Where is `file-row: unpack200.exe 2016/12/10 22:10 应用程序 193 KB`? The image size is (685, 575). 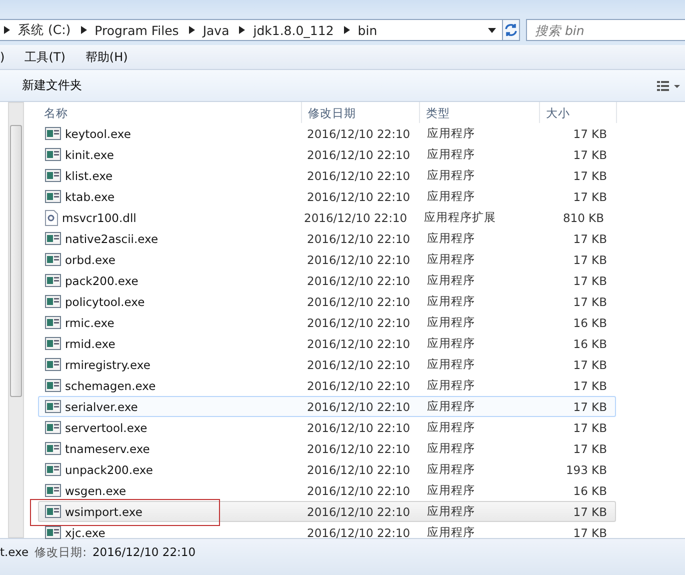
file-row: unpack200.exe 2016/12/10 22:10 应用程序 193 KB is located at coordinates (327, 469).